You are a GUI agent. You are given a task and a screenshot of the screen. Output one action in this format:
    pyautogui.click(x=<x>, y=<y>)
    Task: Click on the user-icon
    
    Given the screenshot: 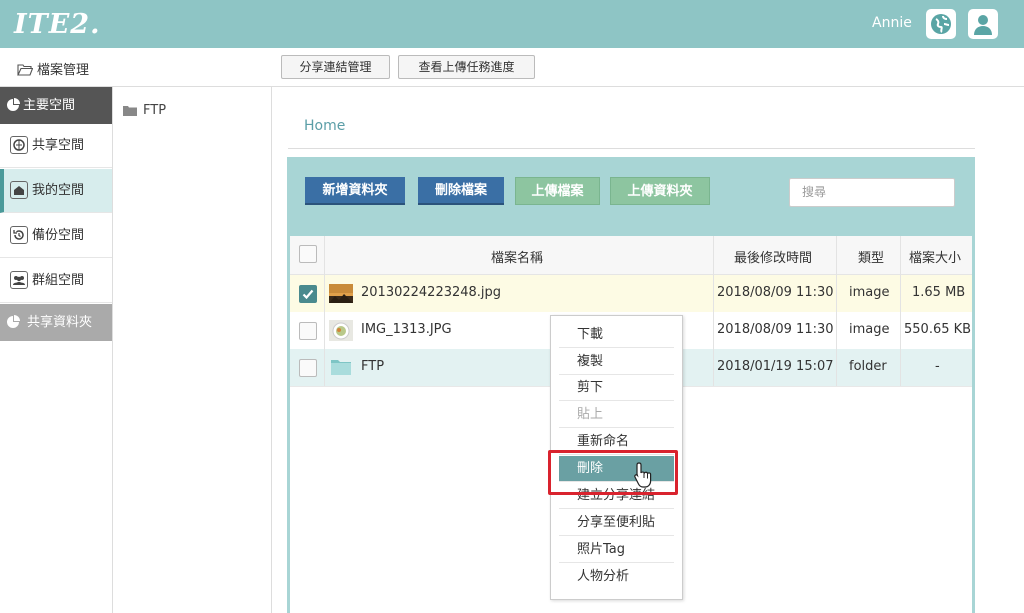 What is the action you would take?
    pyautogui.click(x=983, y=24)
    